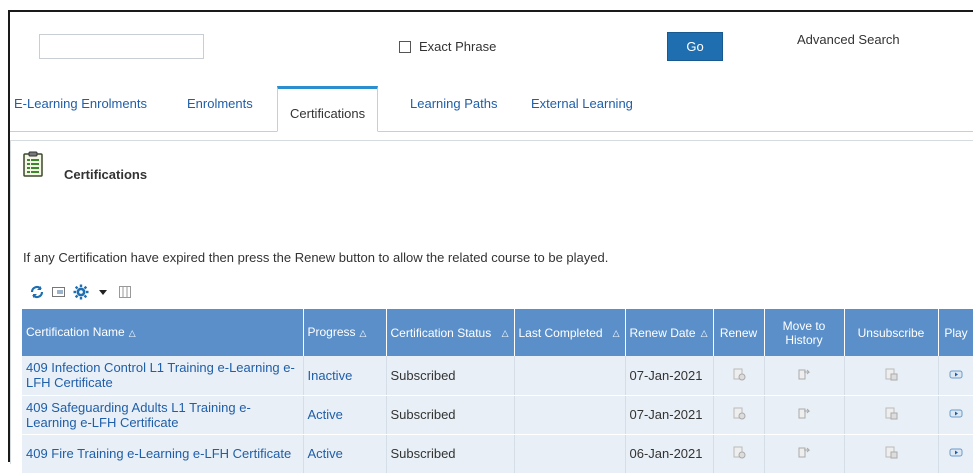 Image resolution: width=973 pixels, height=474 pixels. I want to click on col-header-last-completed: Last Completed △, so click(570, 332).